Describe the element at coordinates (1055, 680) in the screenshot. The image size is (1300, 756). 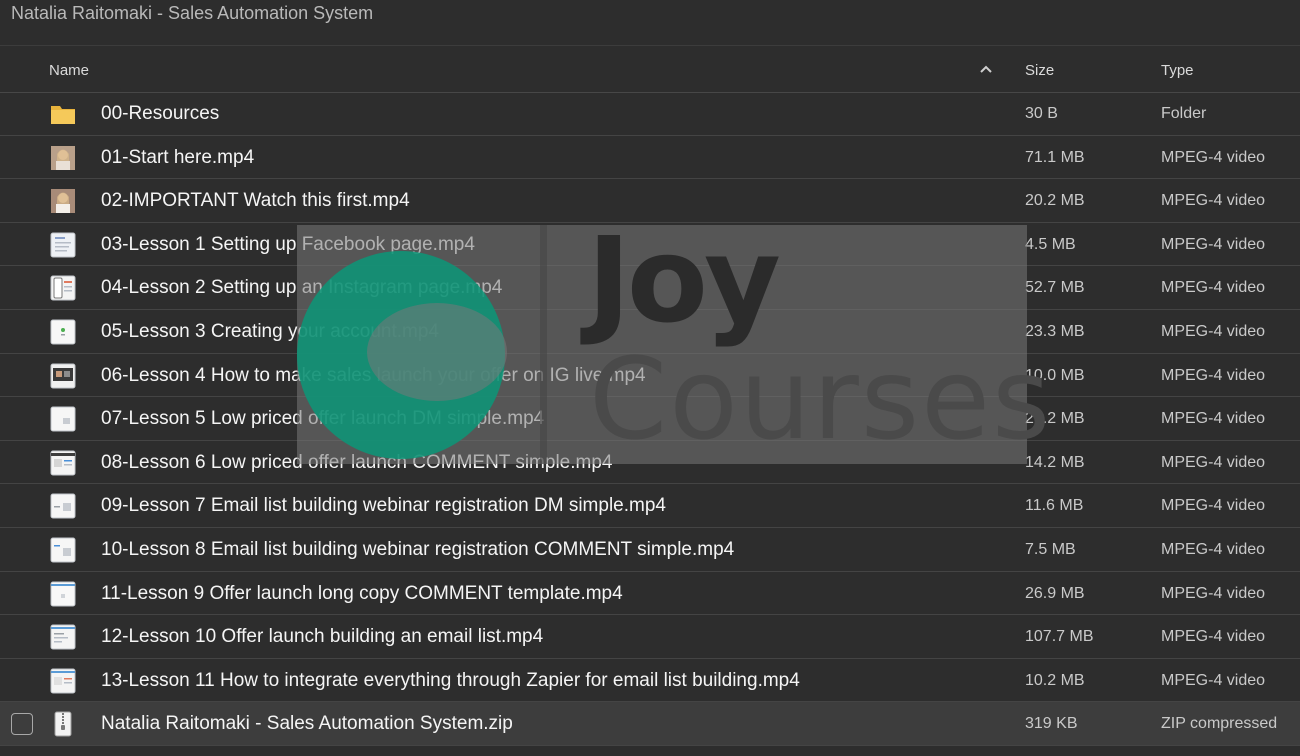
I see `file-size: 10.2 MB` at that location.